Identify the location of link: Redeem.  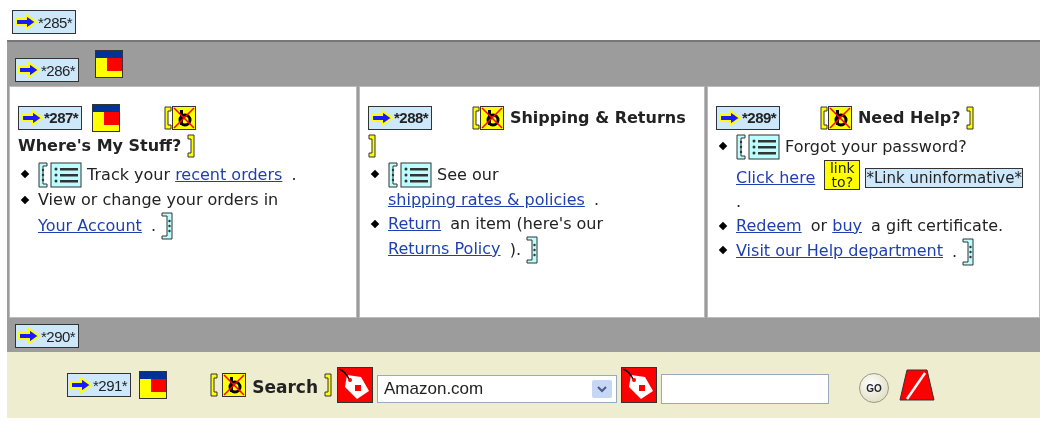
(771, 225).